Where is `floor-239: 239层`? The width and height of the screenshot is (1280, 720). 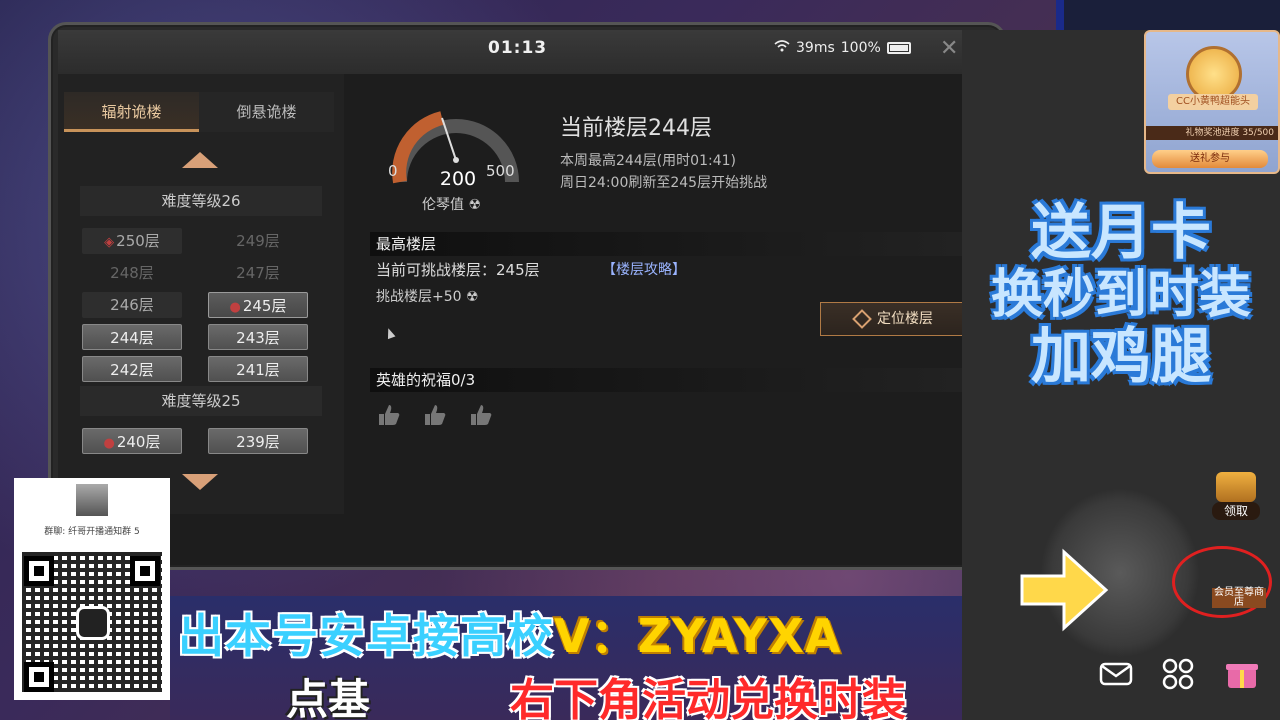 floor-239: 239层 is located at coordinates (258, 441).